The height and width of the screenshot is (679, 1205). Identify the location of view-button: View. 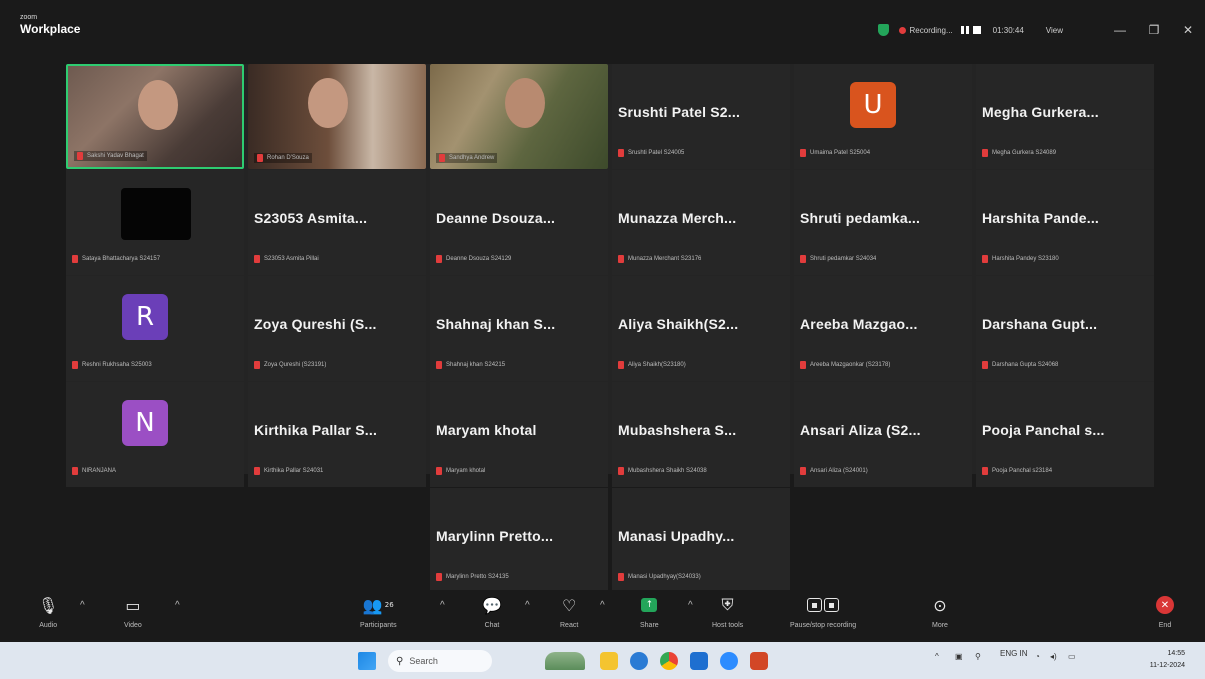
(1054, 30).